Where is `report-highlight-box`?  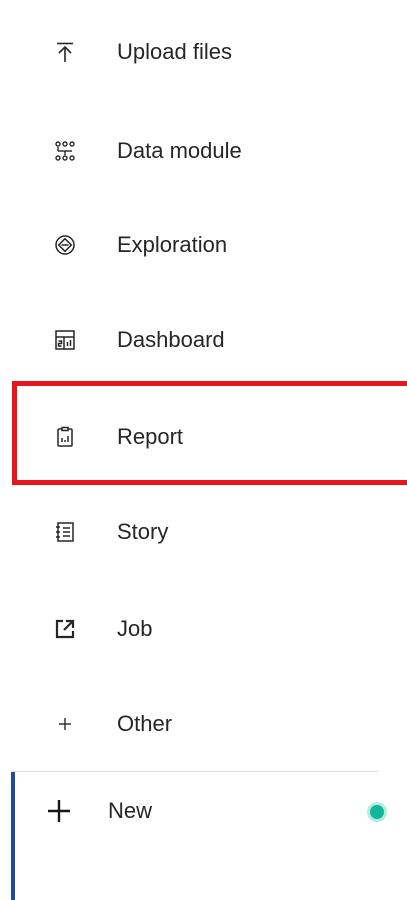
report-highlight-box is located at coordinates (209, 433).